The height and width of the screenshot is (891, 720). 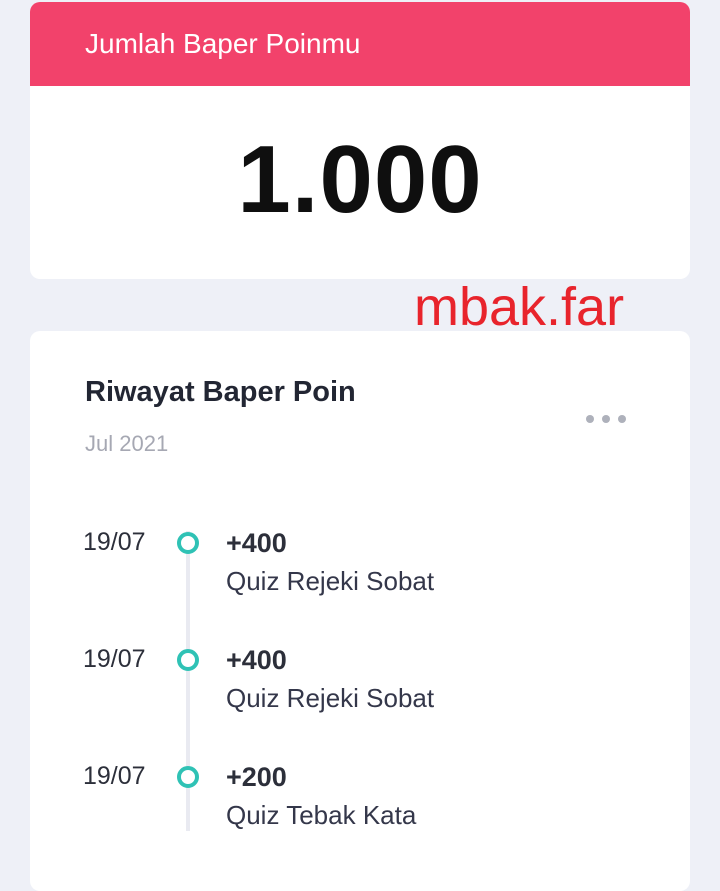 What do you see at coordinates (220, 392) in the screenshot?
I see `history-title: Riwayat Baper Poin` at bounding box center [220, 392].